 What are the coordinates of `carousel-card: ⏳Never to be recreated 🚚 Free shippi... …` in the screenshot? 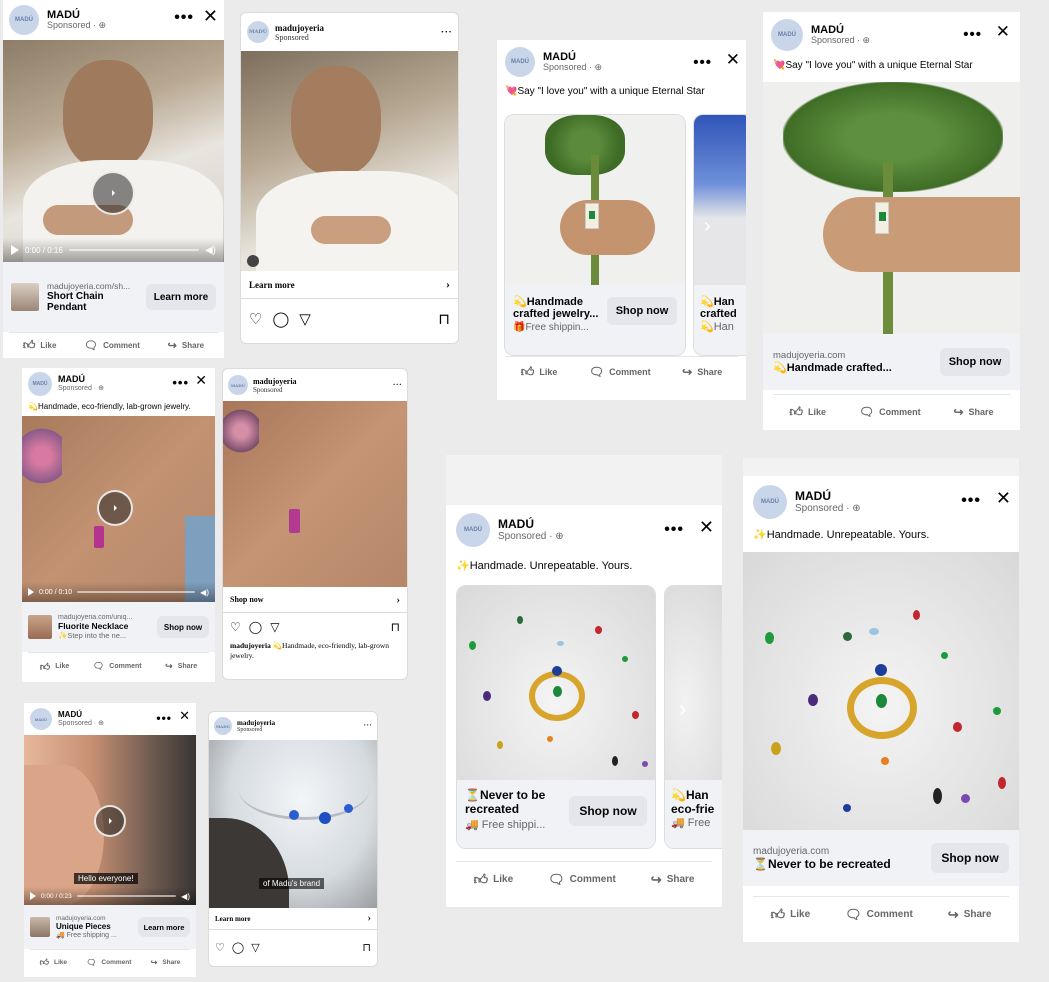 It's located at (556, 717).